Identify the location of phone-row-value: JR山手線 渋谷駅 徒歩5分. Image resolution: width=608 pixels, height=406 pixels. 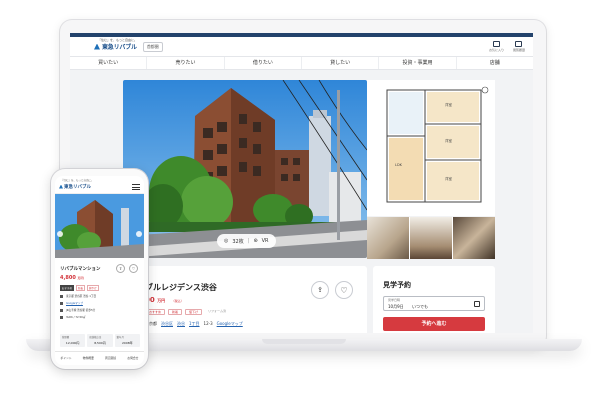
(81, 310).